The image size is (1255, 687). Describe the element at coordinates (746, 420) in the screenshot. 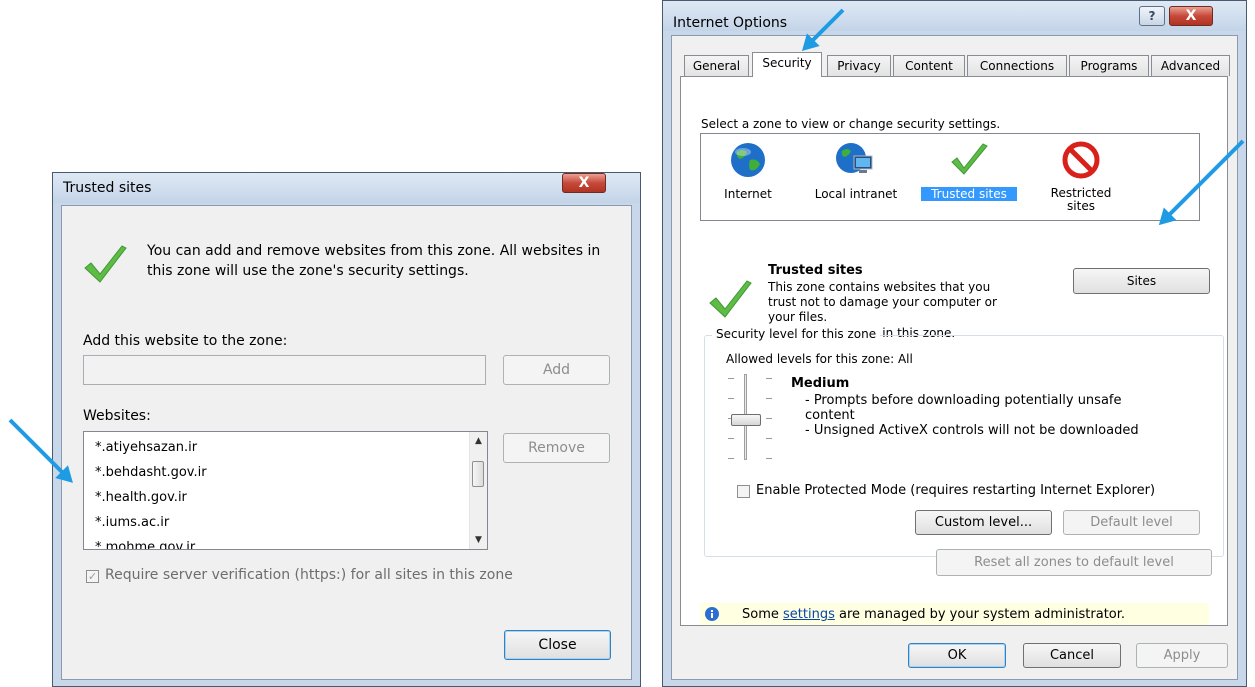

I see `security-slider-thumb` at that location.